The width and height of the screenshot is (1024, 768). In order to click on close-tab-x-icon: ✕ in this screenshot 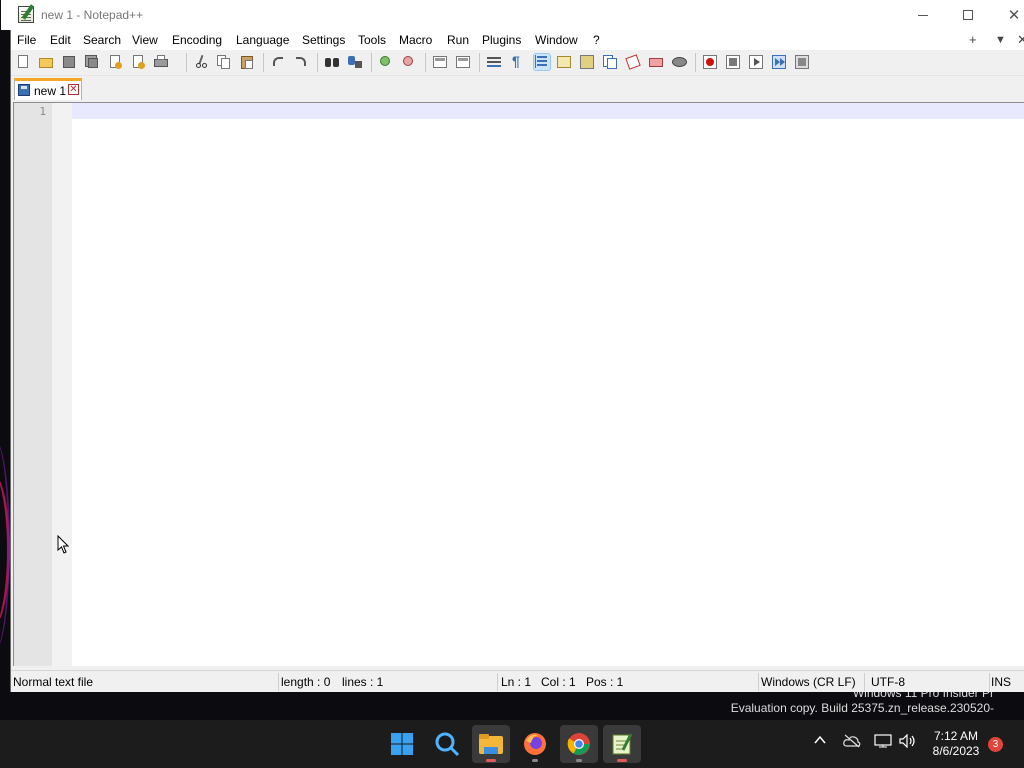, I will do `click(1020, 40)`.